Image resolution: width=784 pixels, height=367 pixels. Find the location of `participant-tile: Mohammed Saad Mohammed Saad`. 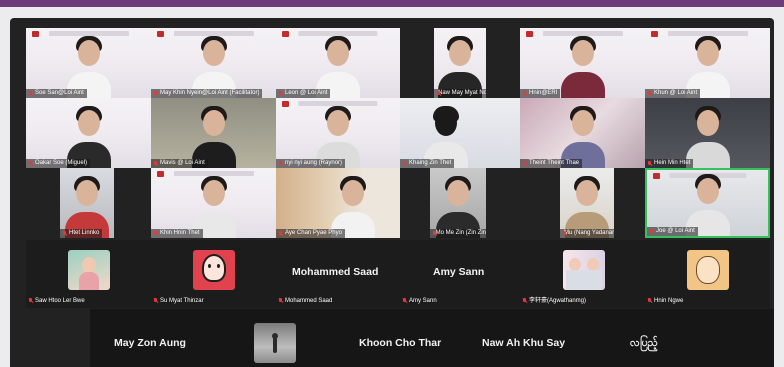

participant-tile: Mohammed Saad Mohammed Saad is located at coordinates (338, 274).